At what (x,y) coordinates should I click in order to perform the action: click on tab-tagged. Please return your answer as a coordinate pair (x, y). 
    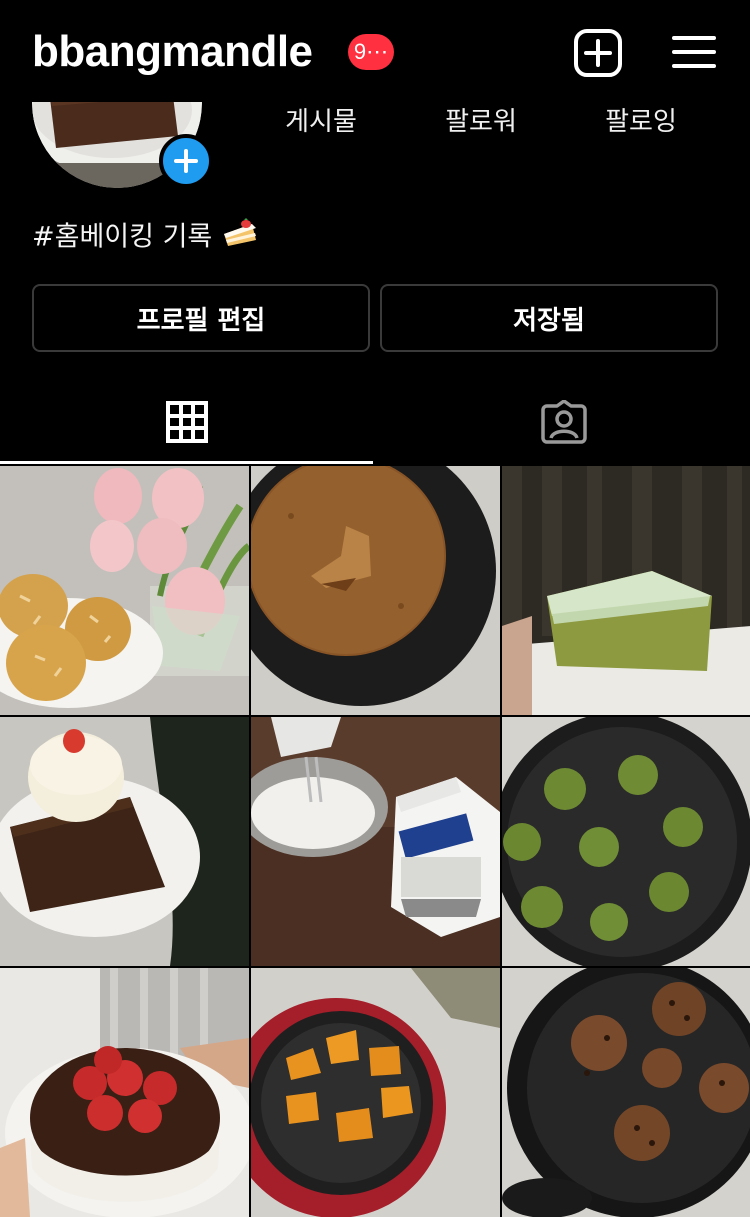
    Looking at the image, I should click on (563, 422).